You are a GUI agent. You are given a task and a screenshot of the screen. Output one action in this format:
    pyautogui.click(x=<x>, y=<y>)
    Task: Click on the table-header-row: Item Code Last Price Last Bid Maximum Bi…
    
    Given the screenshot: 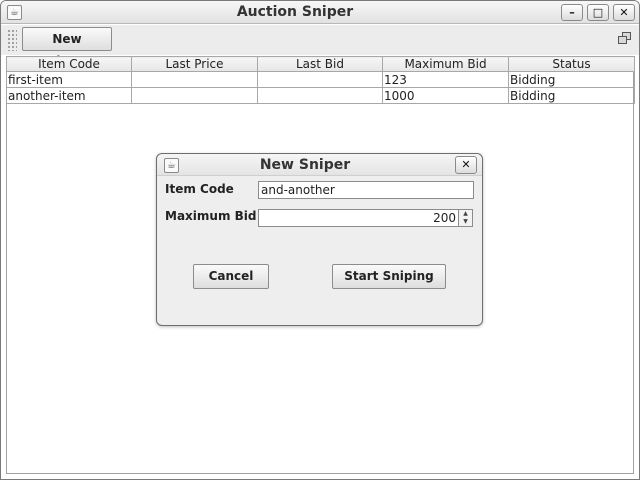 What is the action you would take?
    pyautogui.click(x=320, y=64)
    